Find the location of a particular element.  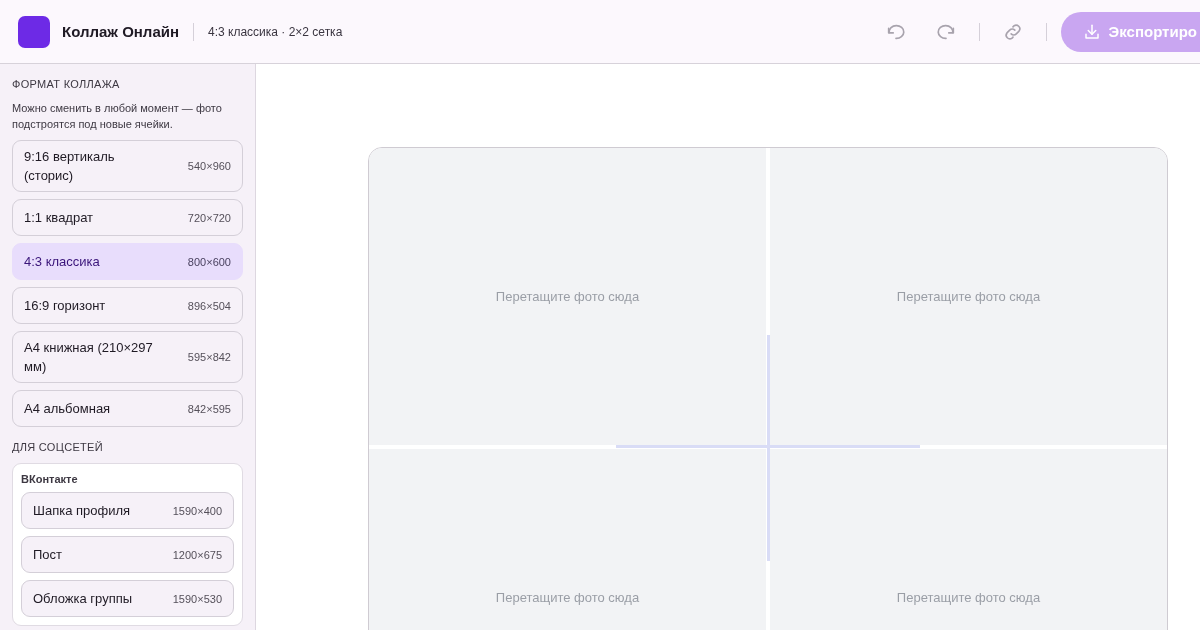

format-label: Обложка группы is located at coordinates (83, 599).